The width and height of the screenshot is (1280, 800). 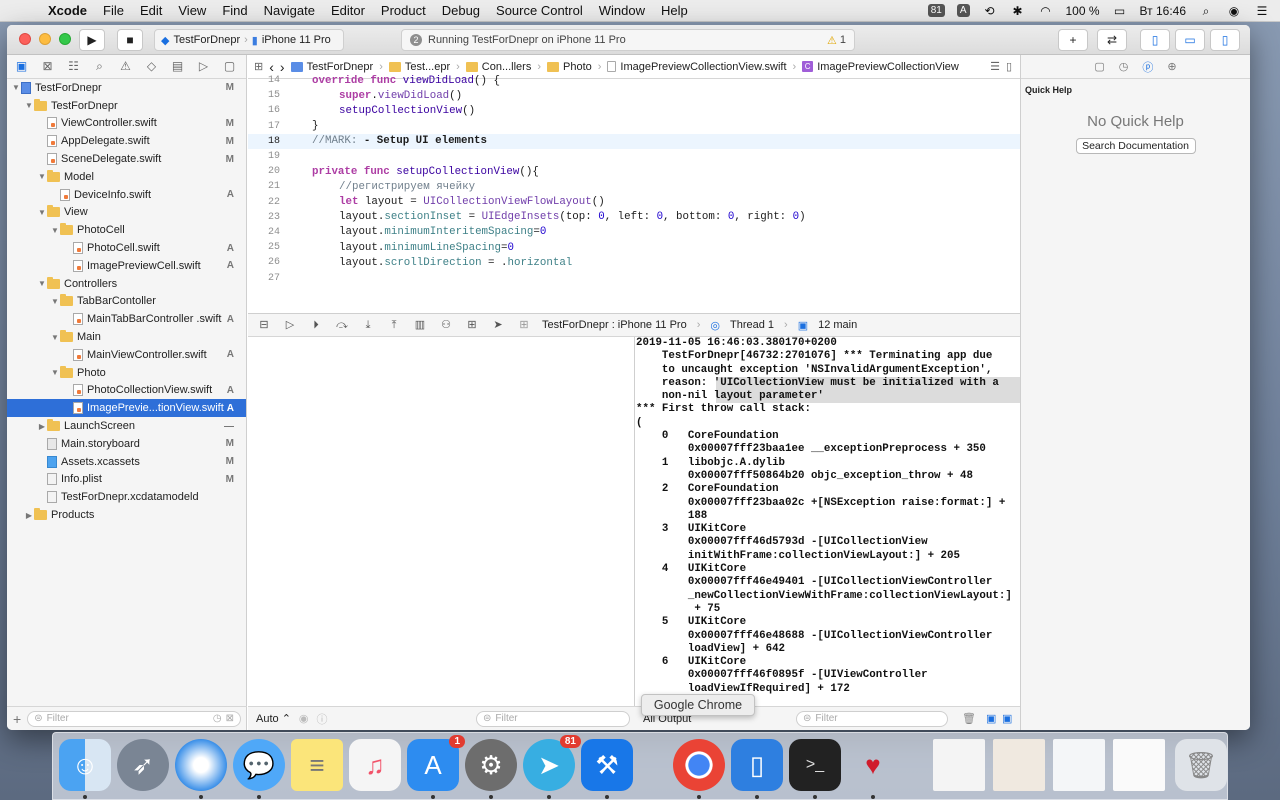 I want to click on messages-icon: 💬, so click(x=259, y=765).